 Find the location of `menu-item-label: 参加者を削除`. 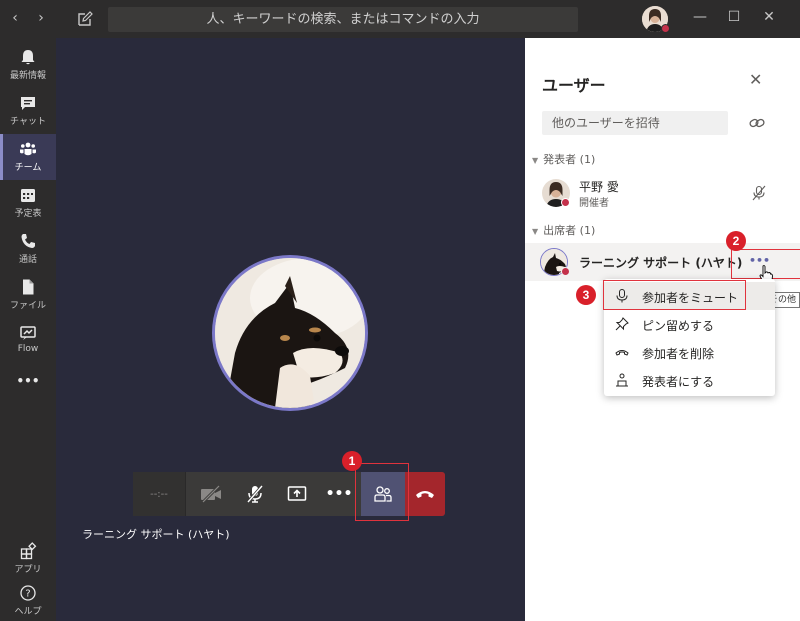

menu-item-label: 参加者を削除 is located at coordinates (678, 354).